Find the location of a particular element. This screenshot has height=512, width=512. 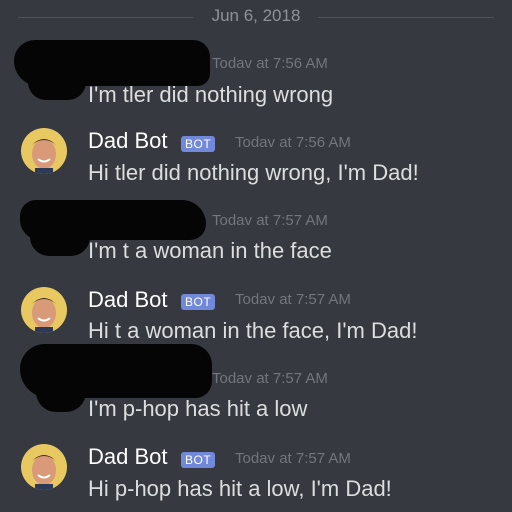

message-content: Hi p-hop has hit a low, I'm Dad! is located at coordinates (240, 488).